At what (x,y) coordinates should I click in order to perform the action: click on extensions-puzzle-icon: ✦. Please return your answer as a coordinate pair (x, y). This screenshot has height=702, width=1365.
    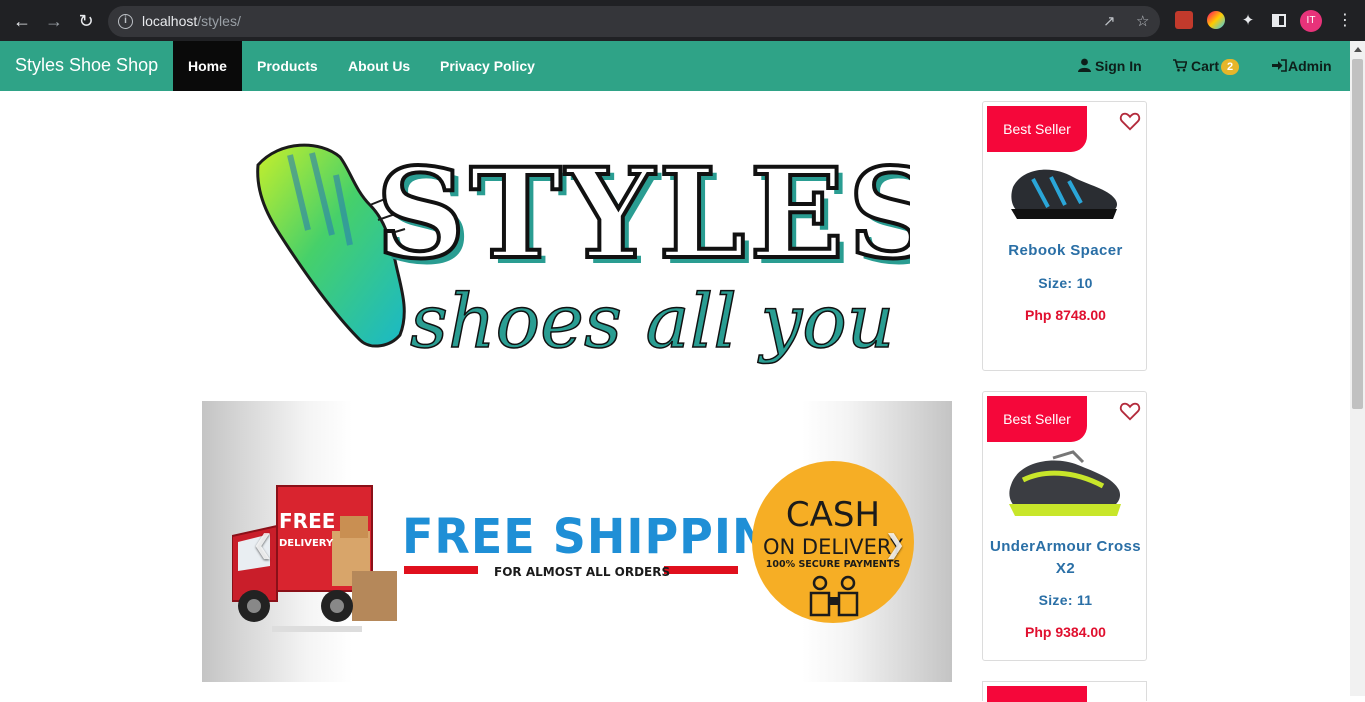
    Looking at the image, I should click on (1248, 21).